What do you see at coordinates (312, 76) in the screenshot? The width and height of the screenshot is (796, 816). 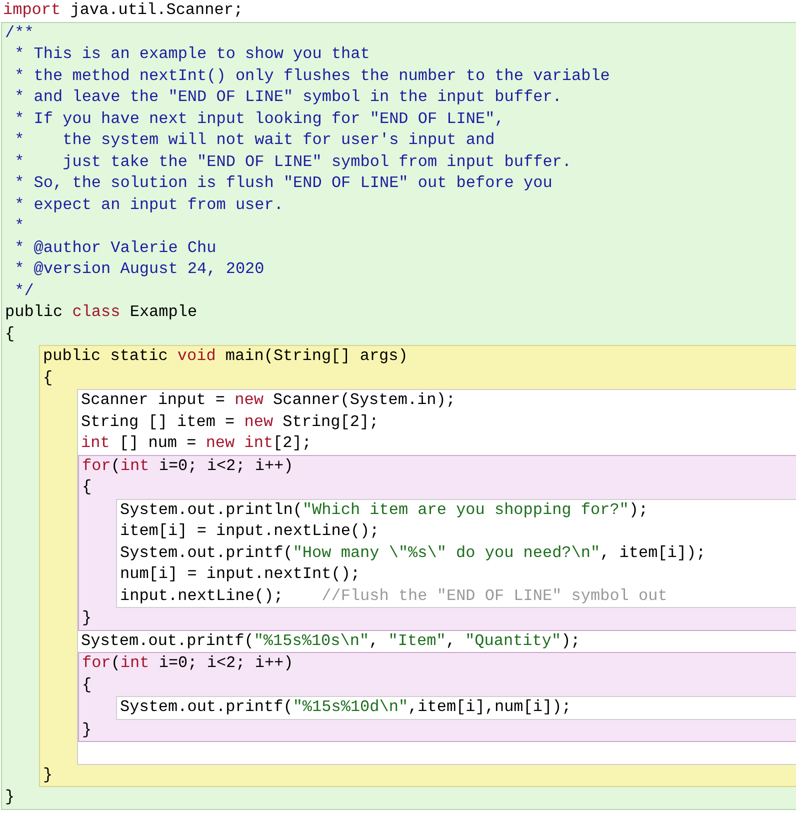 I see `code-line: * the method nextInt() only flushes the number to the variable` at bounding box center [312, 76].